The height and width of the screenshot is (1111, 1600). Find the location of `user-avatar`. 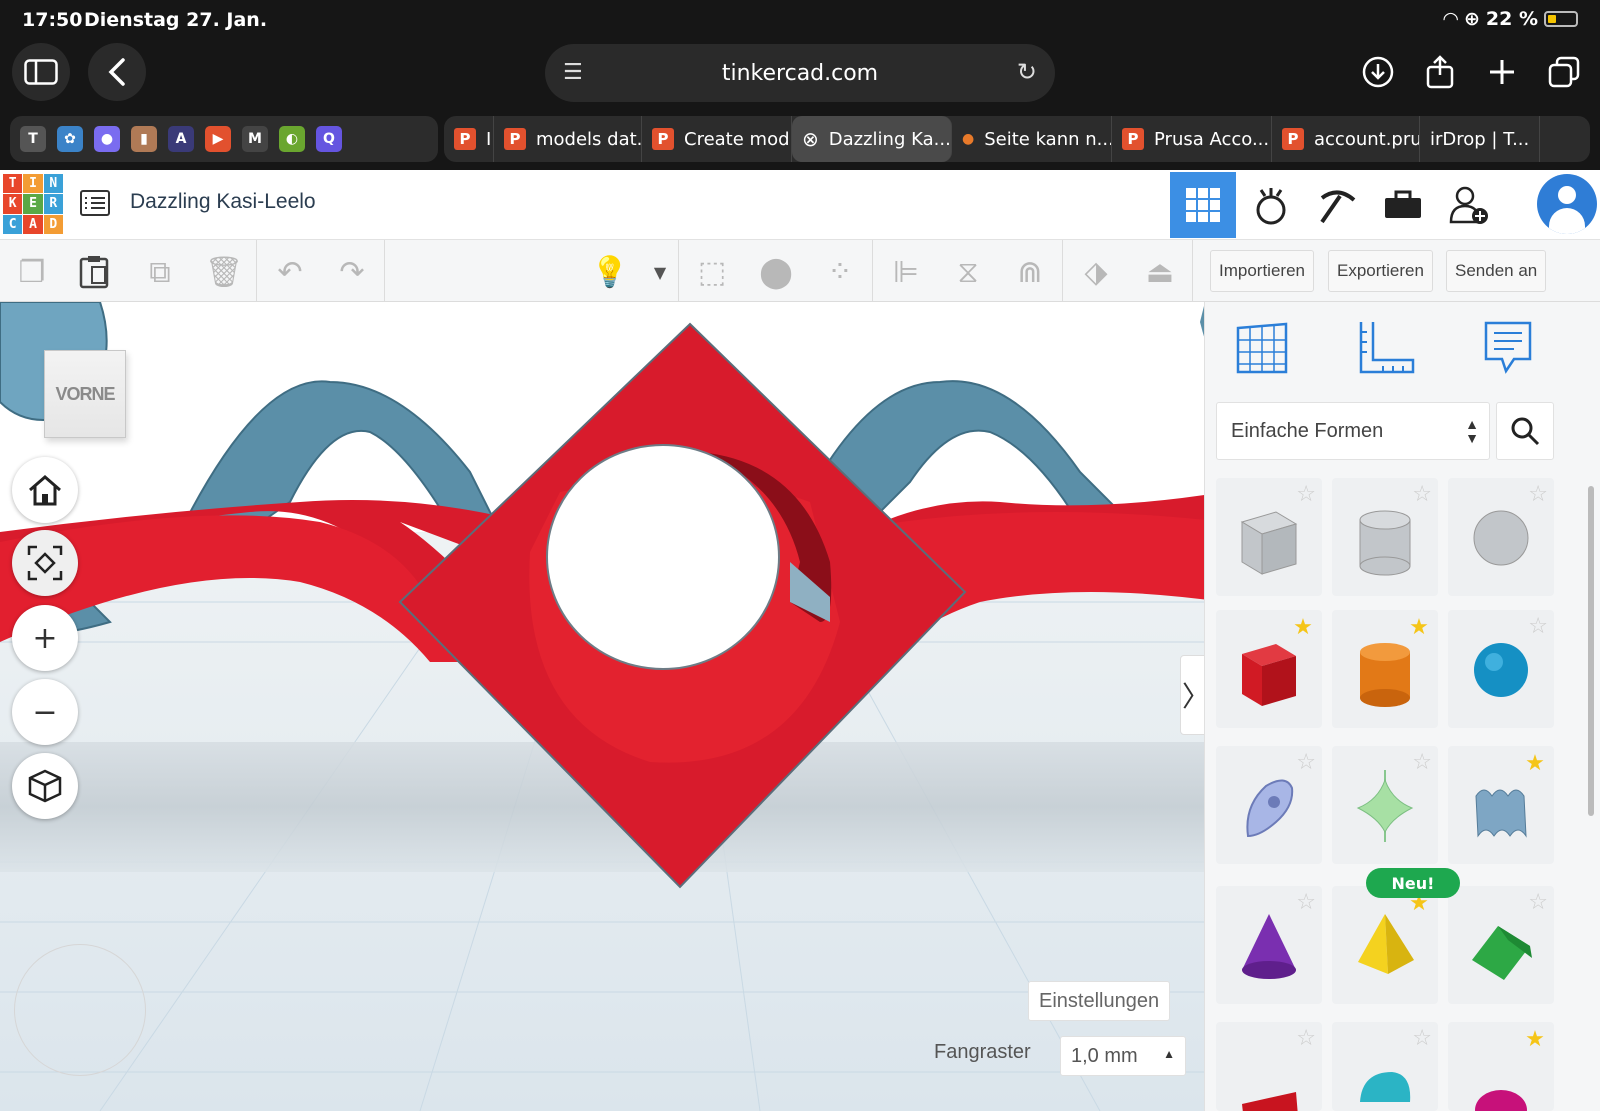

user-avatar is located at coordinates (1567, 204).